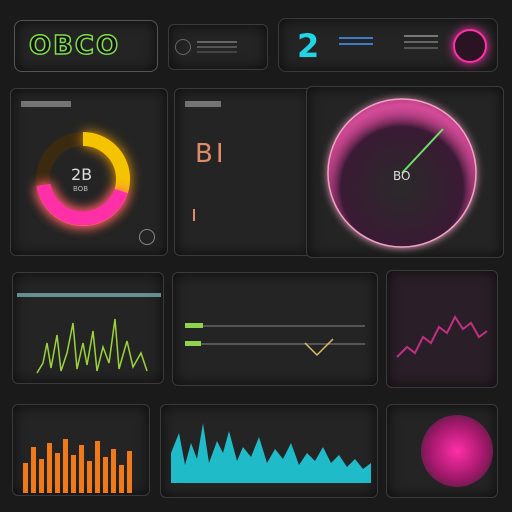 The width and height of the screenshot is (512, 512). What do you see at coordinates (218, 47) in the screenshot?
I see `header-menu-panel` at bounding box center [218, 47].